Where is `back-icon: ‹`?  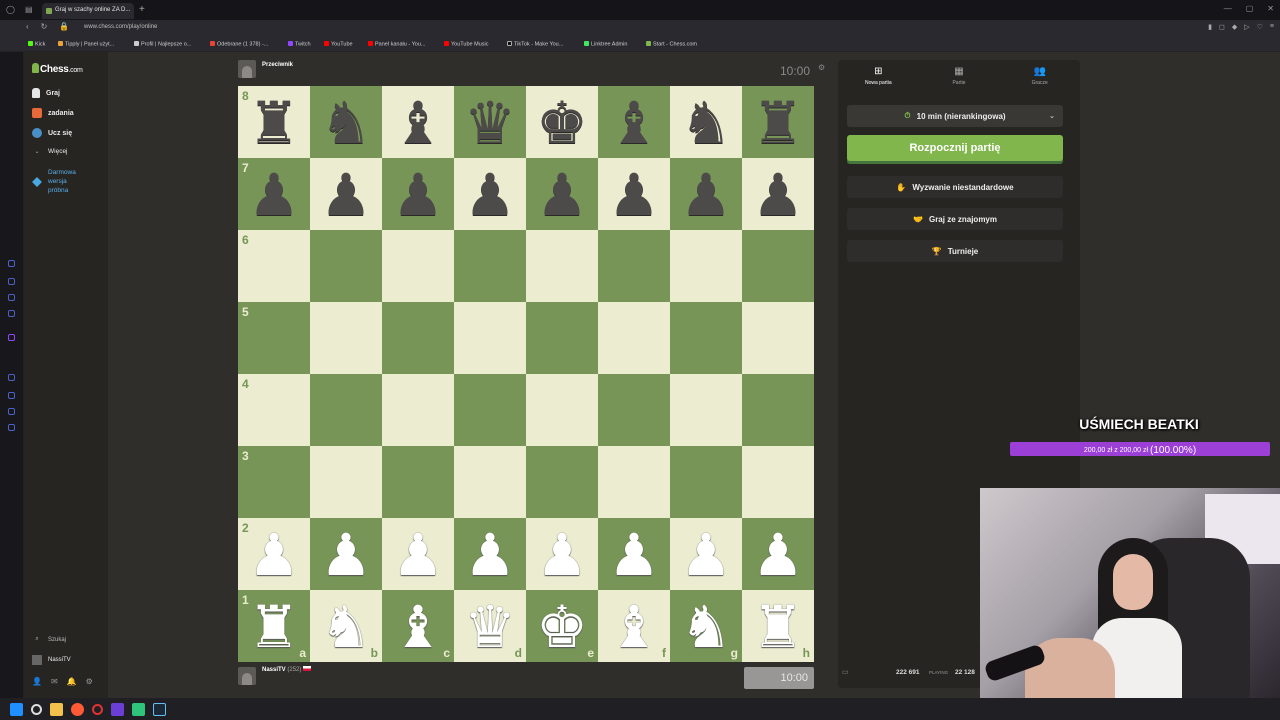 back-icon: ‹ is located at coordinates (27, 26).